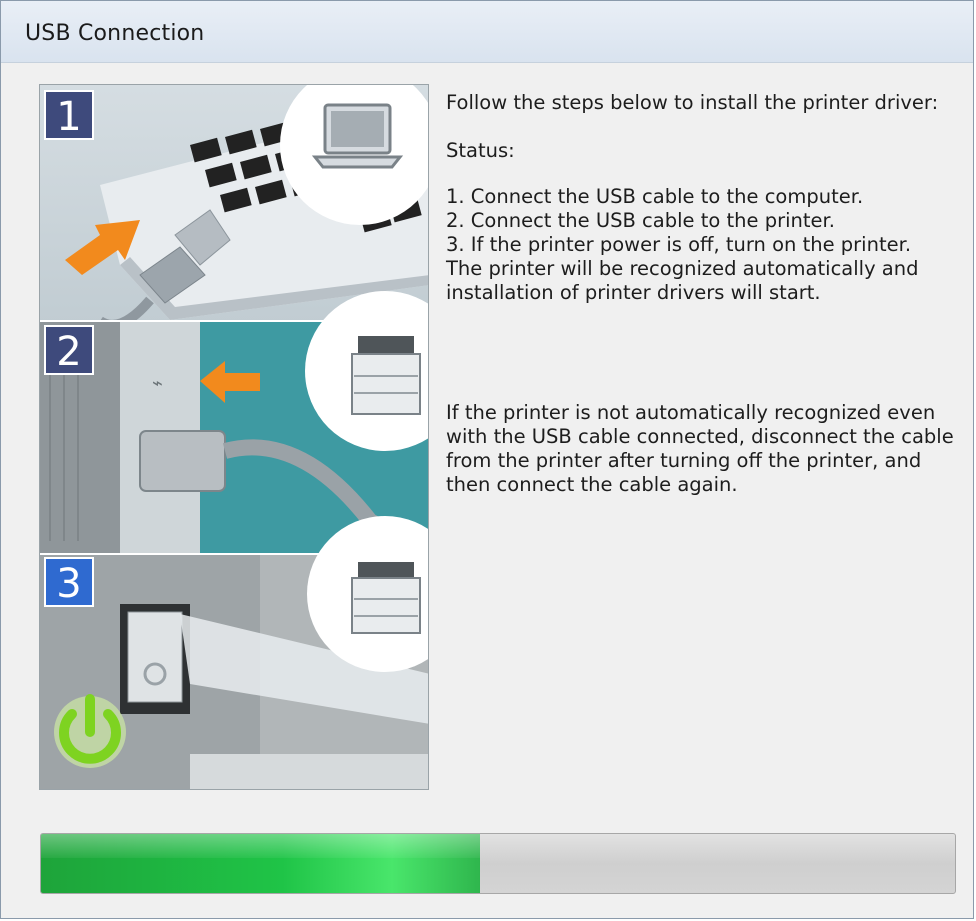 This screenshot has width=976, height=921. I want to click on step3-panel, so click(234, 652).